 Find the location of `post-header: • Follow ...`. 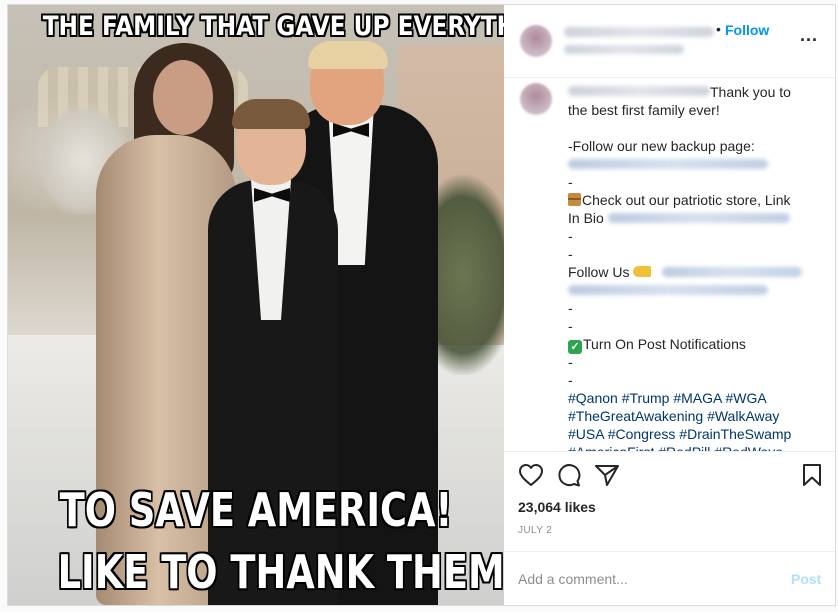

post-header: • Follow ... is located at coordinates (669, 41).